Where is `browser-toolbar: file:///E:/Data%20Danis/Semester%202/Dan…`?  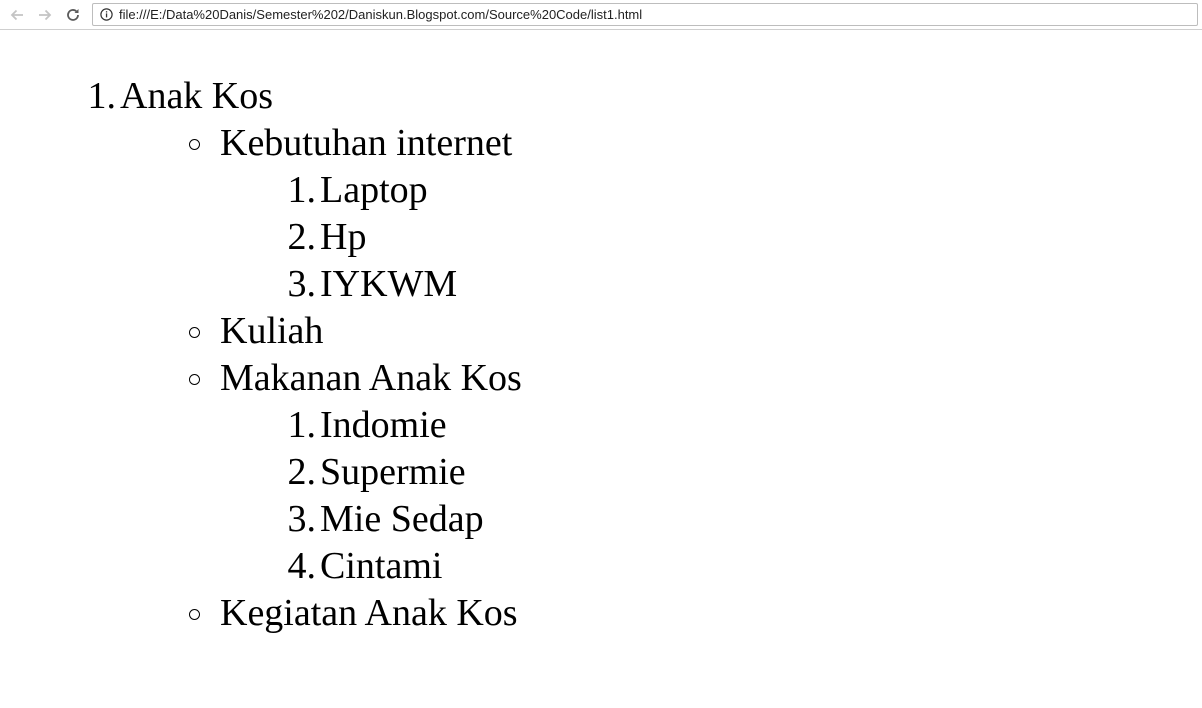 browser-toolbar: file:///E:/Data%20Danis/Semester%202/Dan… is located at coordinates (601, 15).